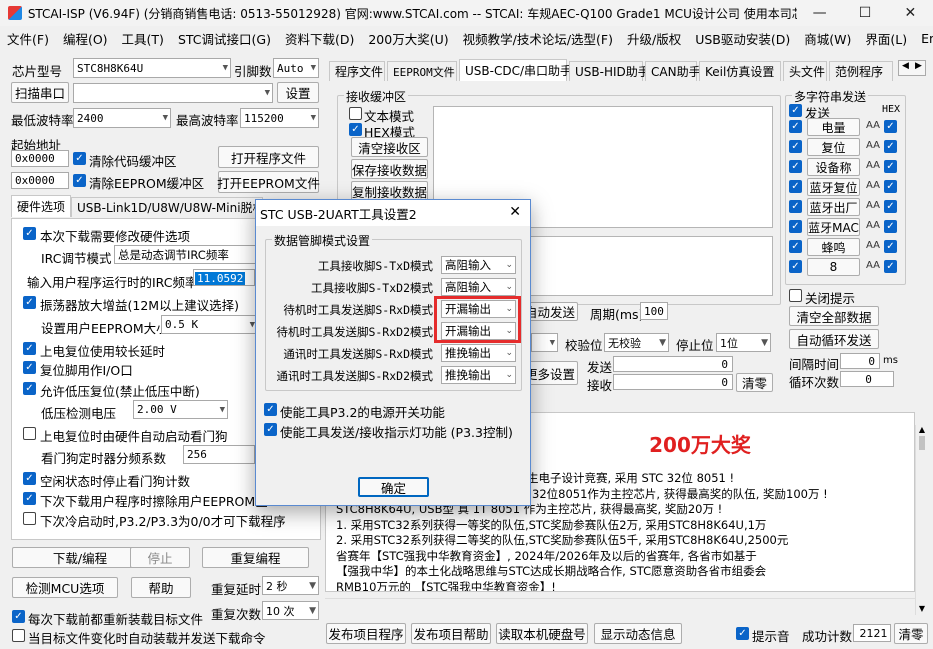 The image size is (933, 649). I want to click on clear-success-button: 清零, so click(911, 633).